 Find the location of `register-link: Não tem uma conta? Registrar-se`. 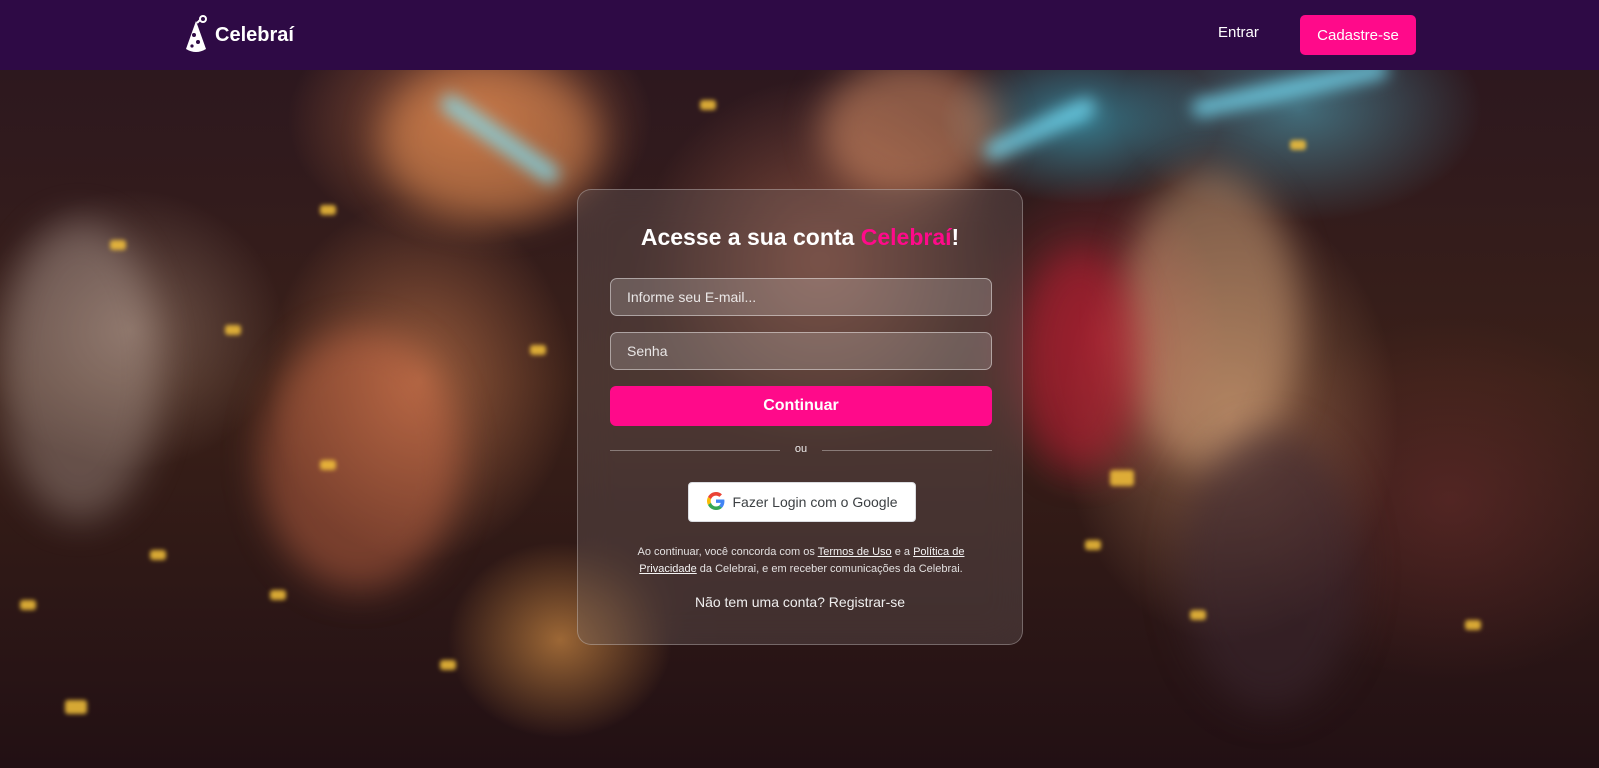

register-link: Não tem uma conta? Registrar-se is located at coordinates (800, 602).